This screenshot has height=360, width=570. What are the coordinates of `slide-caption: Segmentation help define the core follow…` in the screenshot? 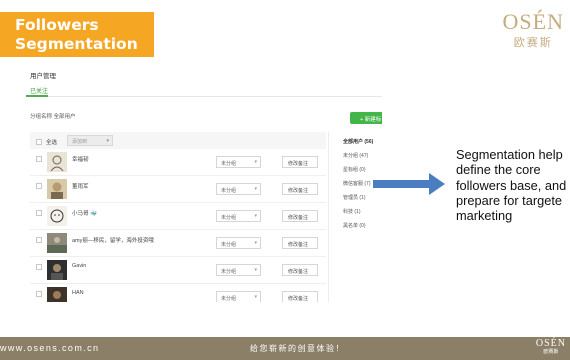 It's located at (513, 185).